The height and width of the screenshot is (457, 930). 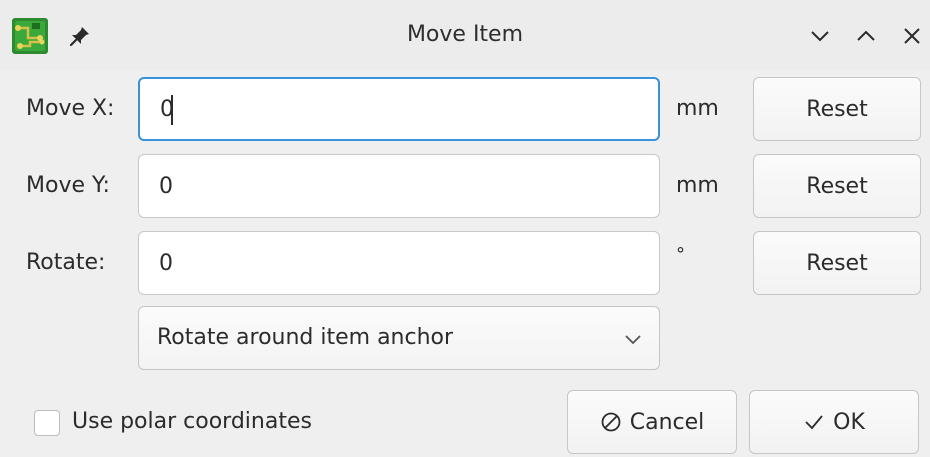 I want to click on move-y-field, so click(x=399, y=186).